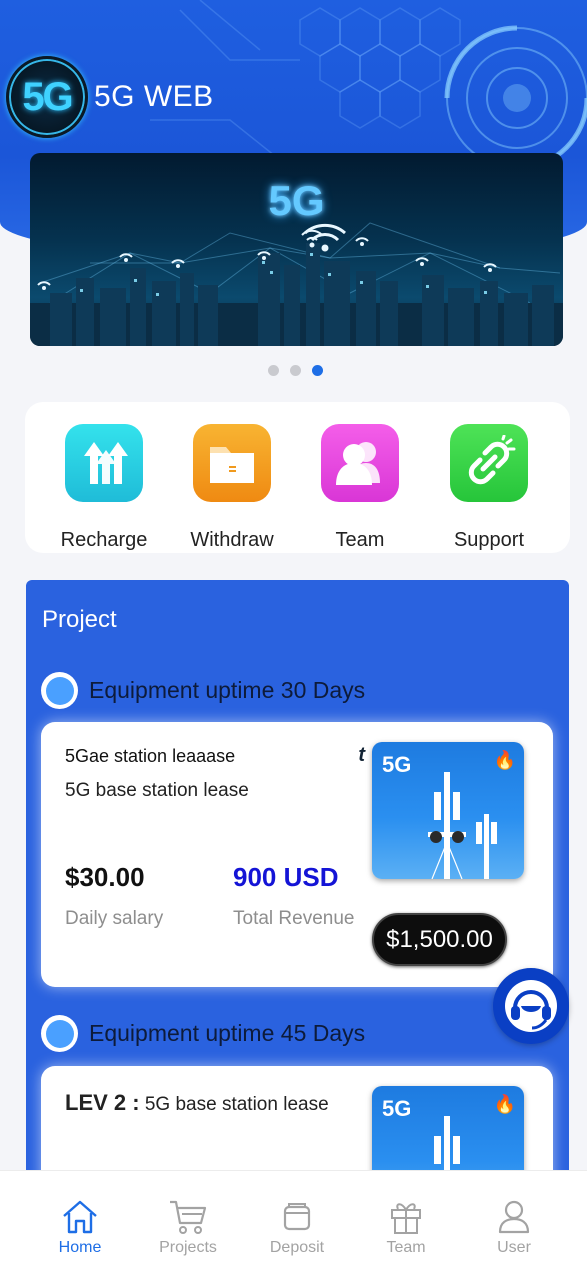 Image resolution: width=587 pixels, height=1281 pixels. Describe the element at coordinates (360, 463) in the screenshot. I see `people-icon` at that location.